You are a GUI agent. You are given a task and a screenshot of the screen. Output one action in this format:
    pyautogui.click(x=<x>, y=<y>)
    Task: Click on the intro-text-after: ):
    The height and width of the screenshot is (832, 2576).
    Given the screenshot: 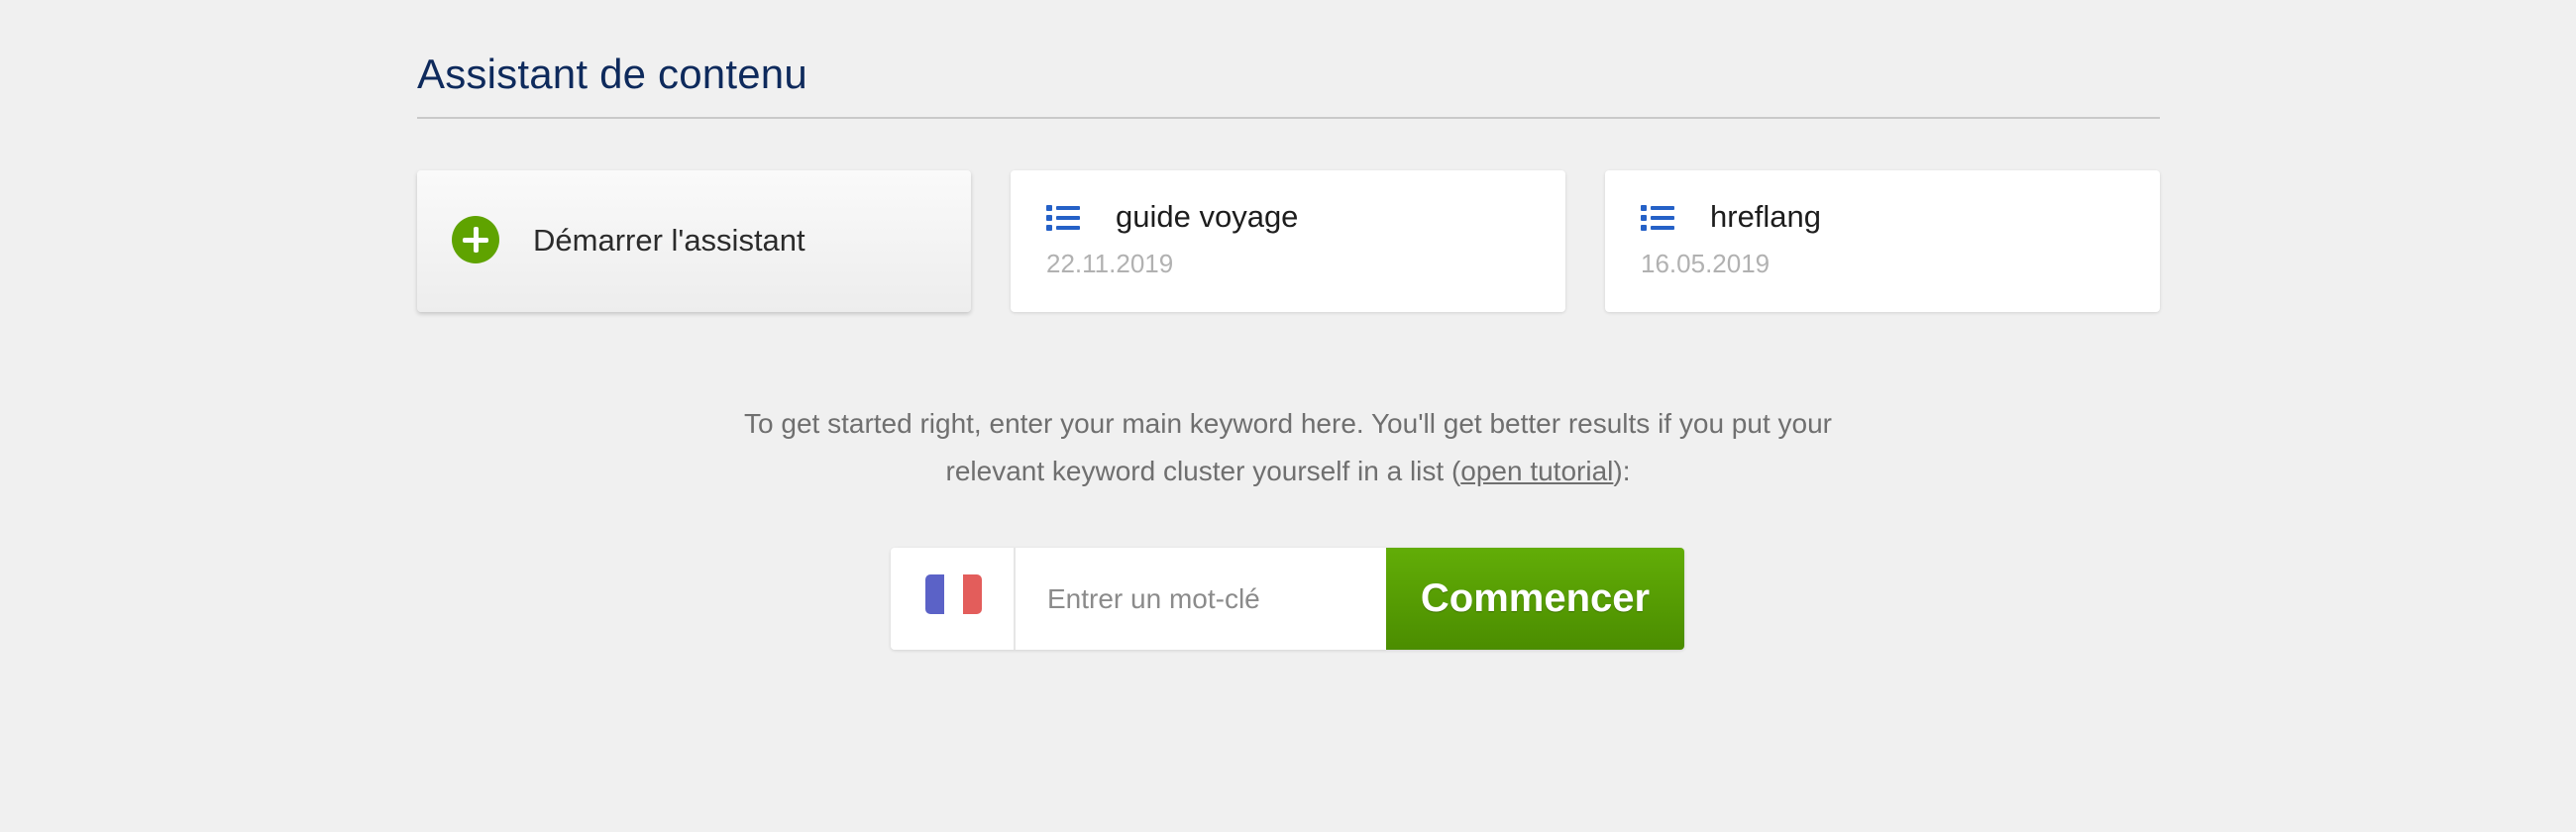 What is the action you would take?
    pyautogui.click(x=1622, y=471)
    